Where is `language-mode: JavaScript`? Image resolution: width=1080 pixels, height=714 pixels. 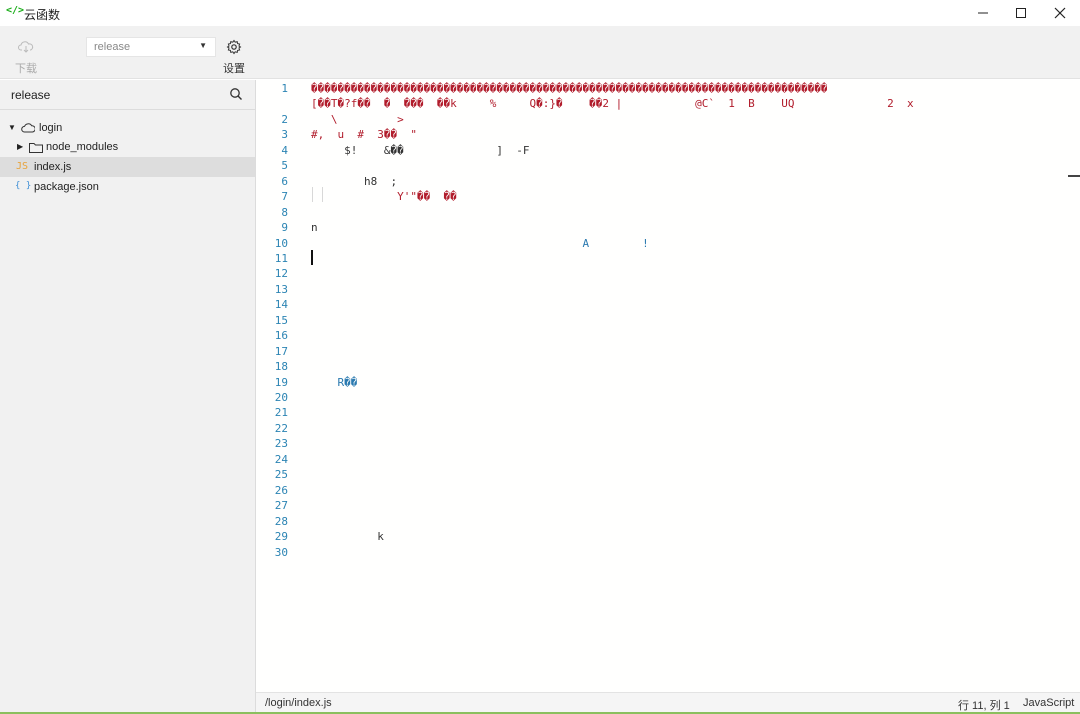 language-mode: JavaScript is located at coordinates (1048, 703).